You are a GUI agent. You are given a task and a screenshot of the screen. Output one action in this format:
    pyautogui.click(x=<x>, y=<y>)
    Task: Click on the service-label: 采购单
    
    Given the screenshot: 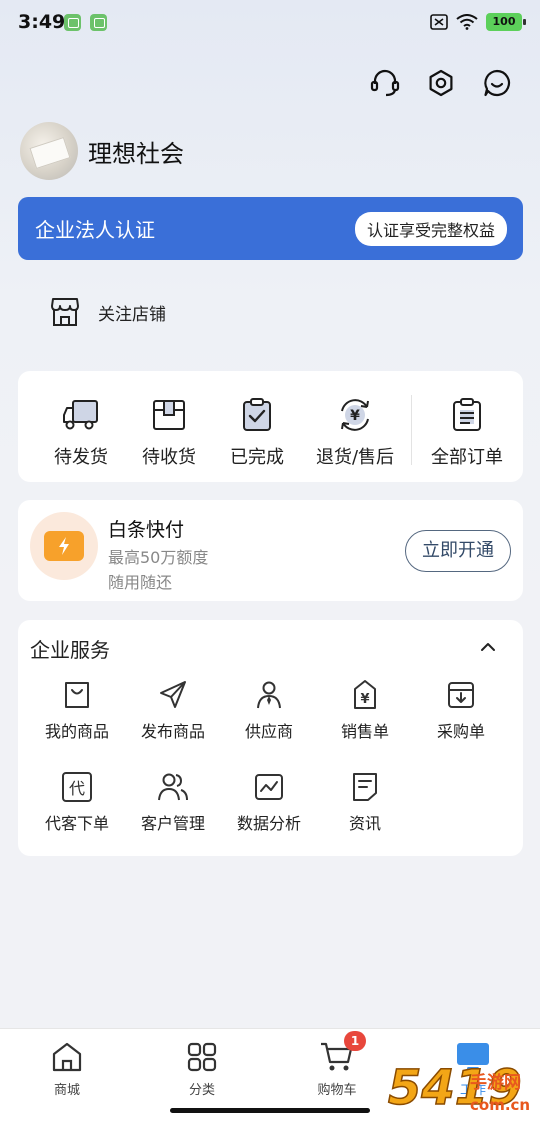 What is the action you would take?
    pyautogui.click(x=460, y=731)
    